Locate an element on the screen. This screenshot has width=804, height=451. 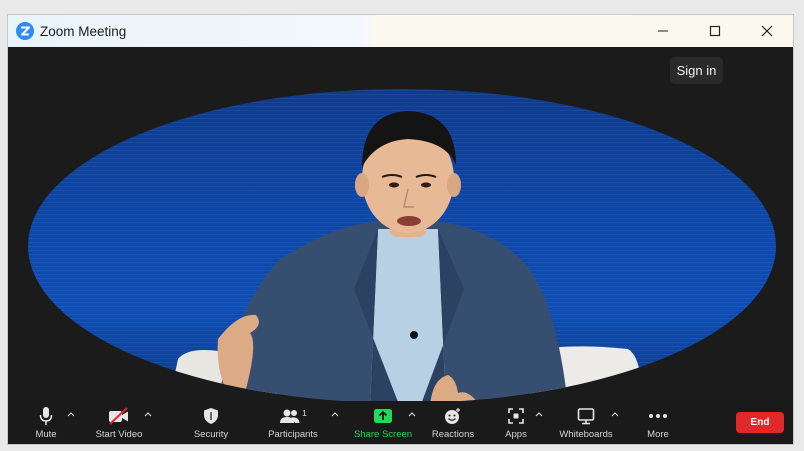
minimize-button is located at coordinates (663, 31).